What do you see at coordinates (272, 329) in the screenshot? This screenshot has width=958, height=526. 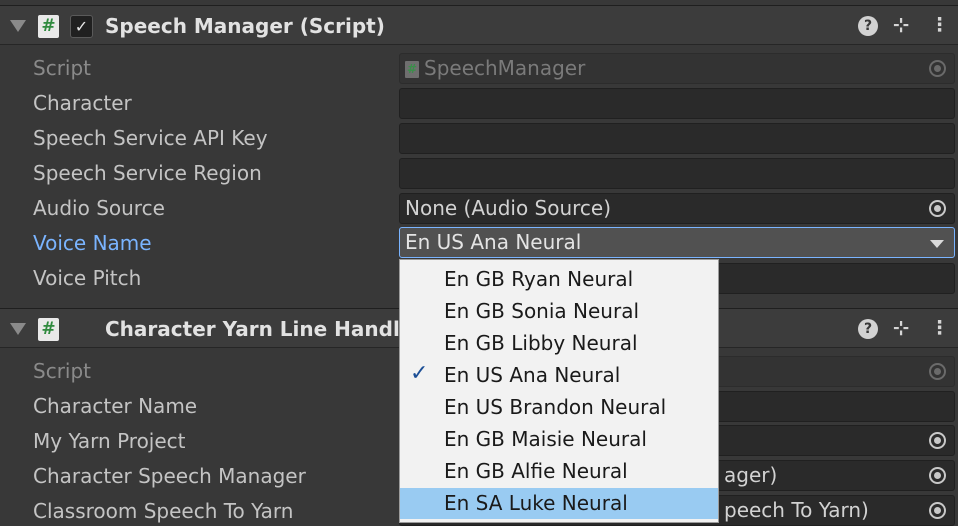 I see `component-title: Character Yarn Line Handler (` at bounding box center [272, 329].